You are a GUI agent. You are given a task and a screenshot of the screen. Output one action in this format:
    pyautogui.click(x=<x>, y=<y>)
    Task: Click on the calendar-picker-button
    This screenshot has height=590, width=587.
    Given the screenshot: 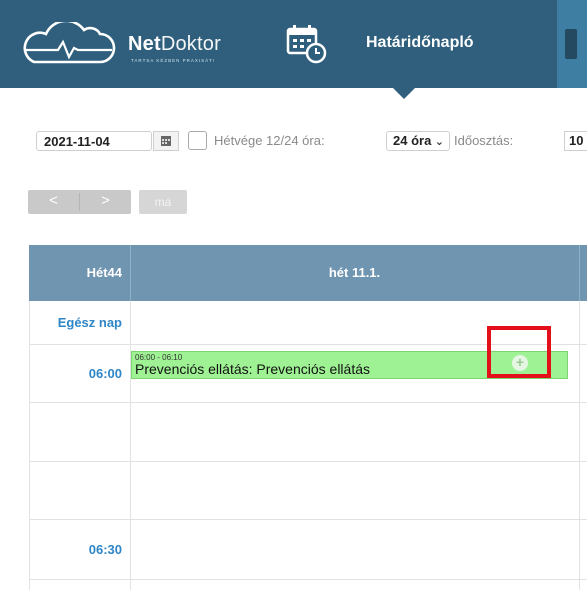 What is the action you would take?
    pyautogui.click(x=166, y=141)
    